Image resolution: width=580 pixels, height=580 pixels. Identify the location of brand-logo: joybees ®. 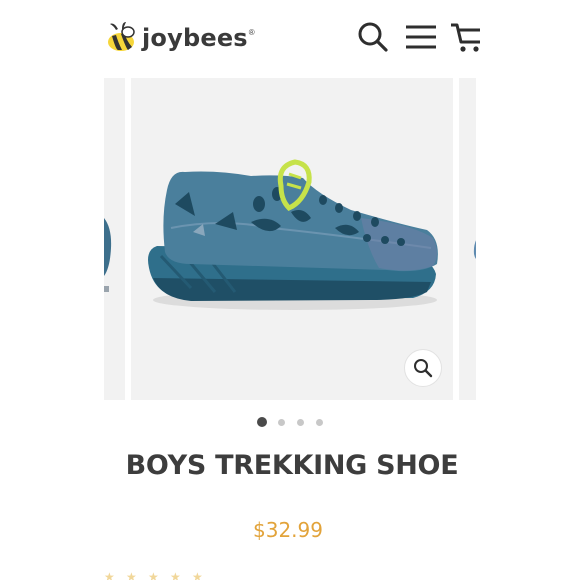
(179, 38).